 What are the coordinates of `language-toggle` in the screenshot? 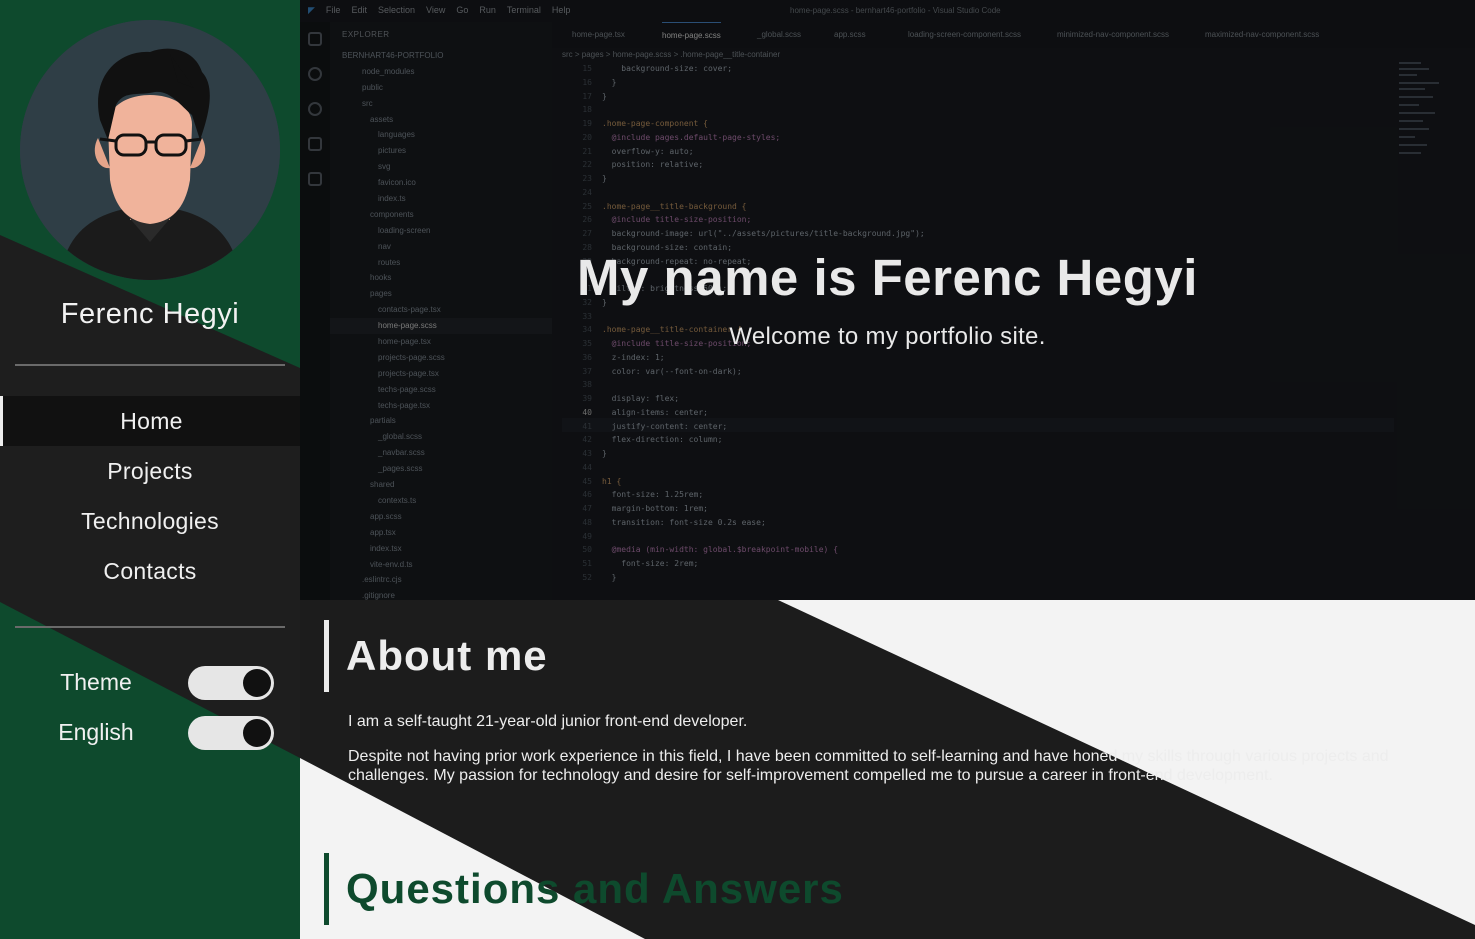 It's located at (231, 733).